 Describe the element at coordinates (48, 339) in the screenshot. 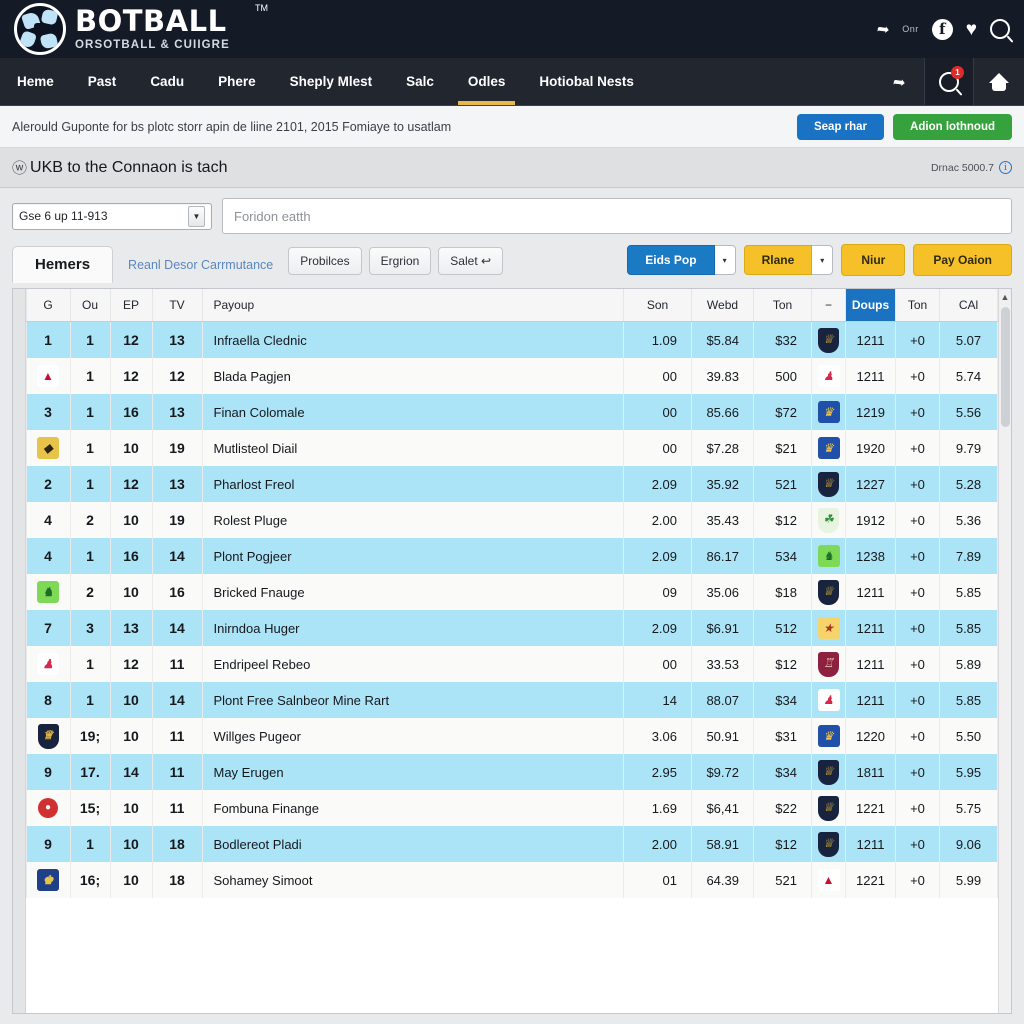

I see `cell-g: 1` at that location.